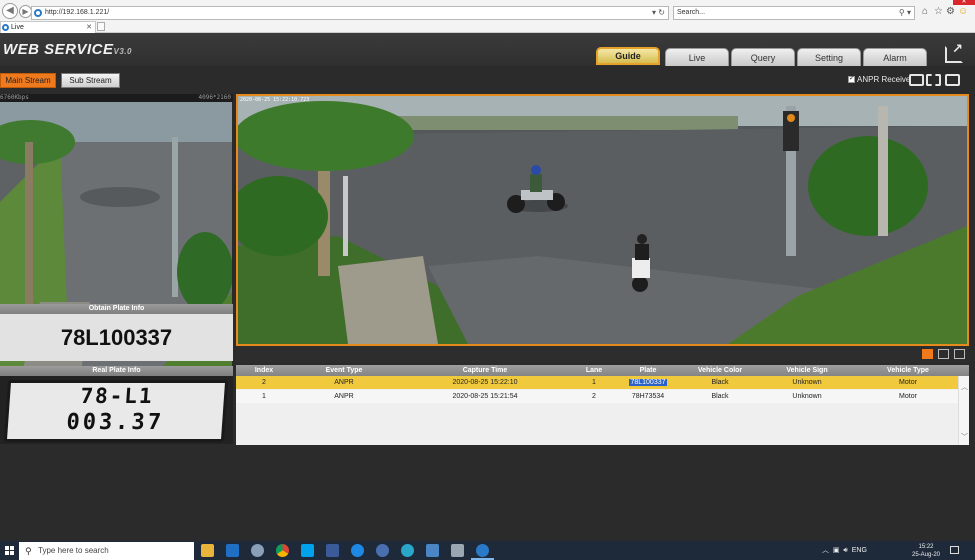 The height and width of the screenshot is (560, 975). I want to click on clock-date: 25-Aug-20, so click(926, 555).